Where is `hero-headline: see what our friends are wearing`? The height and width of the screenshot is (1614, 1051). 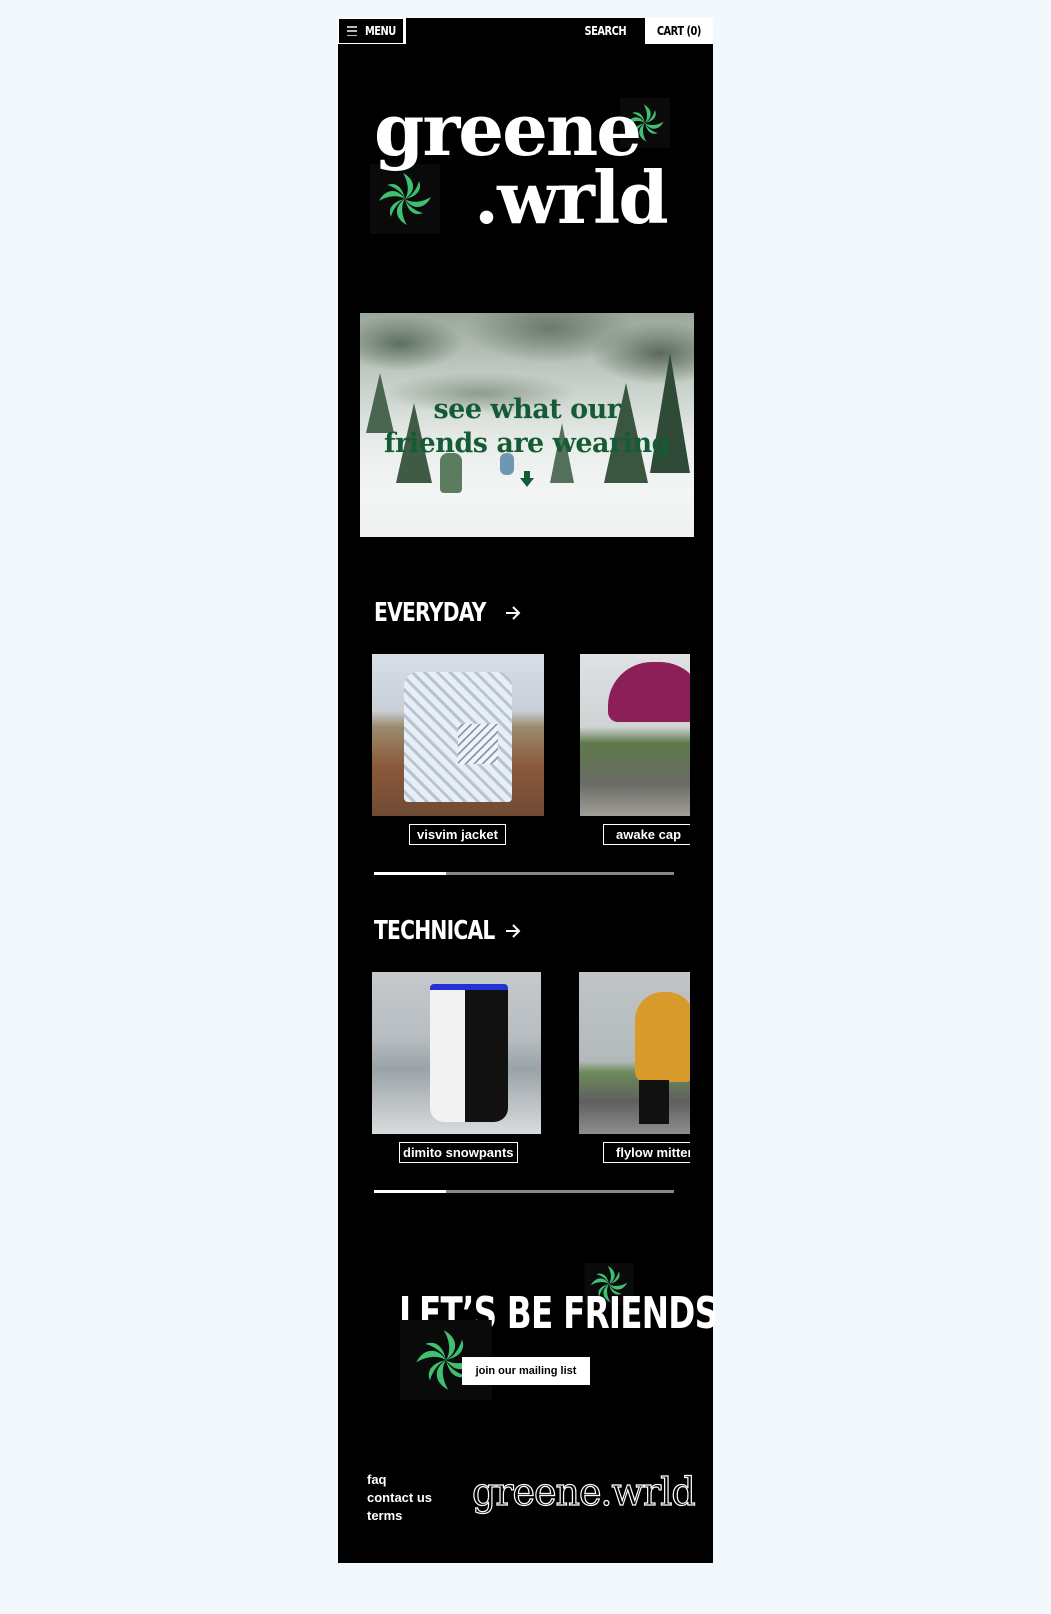
hero-headline: see what our friends are wearing is located at coordinates (527, 427).